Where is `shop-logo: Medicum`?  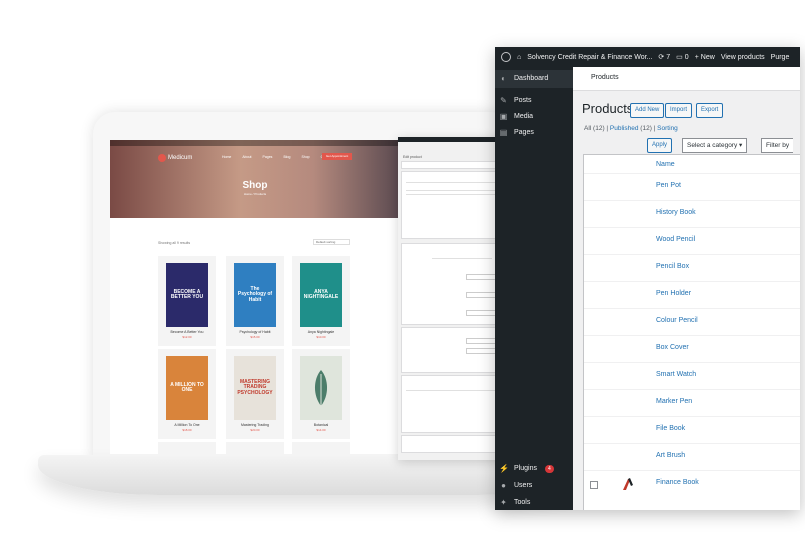 shop-logo: Medicum is located at coordinates (175, 158).